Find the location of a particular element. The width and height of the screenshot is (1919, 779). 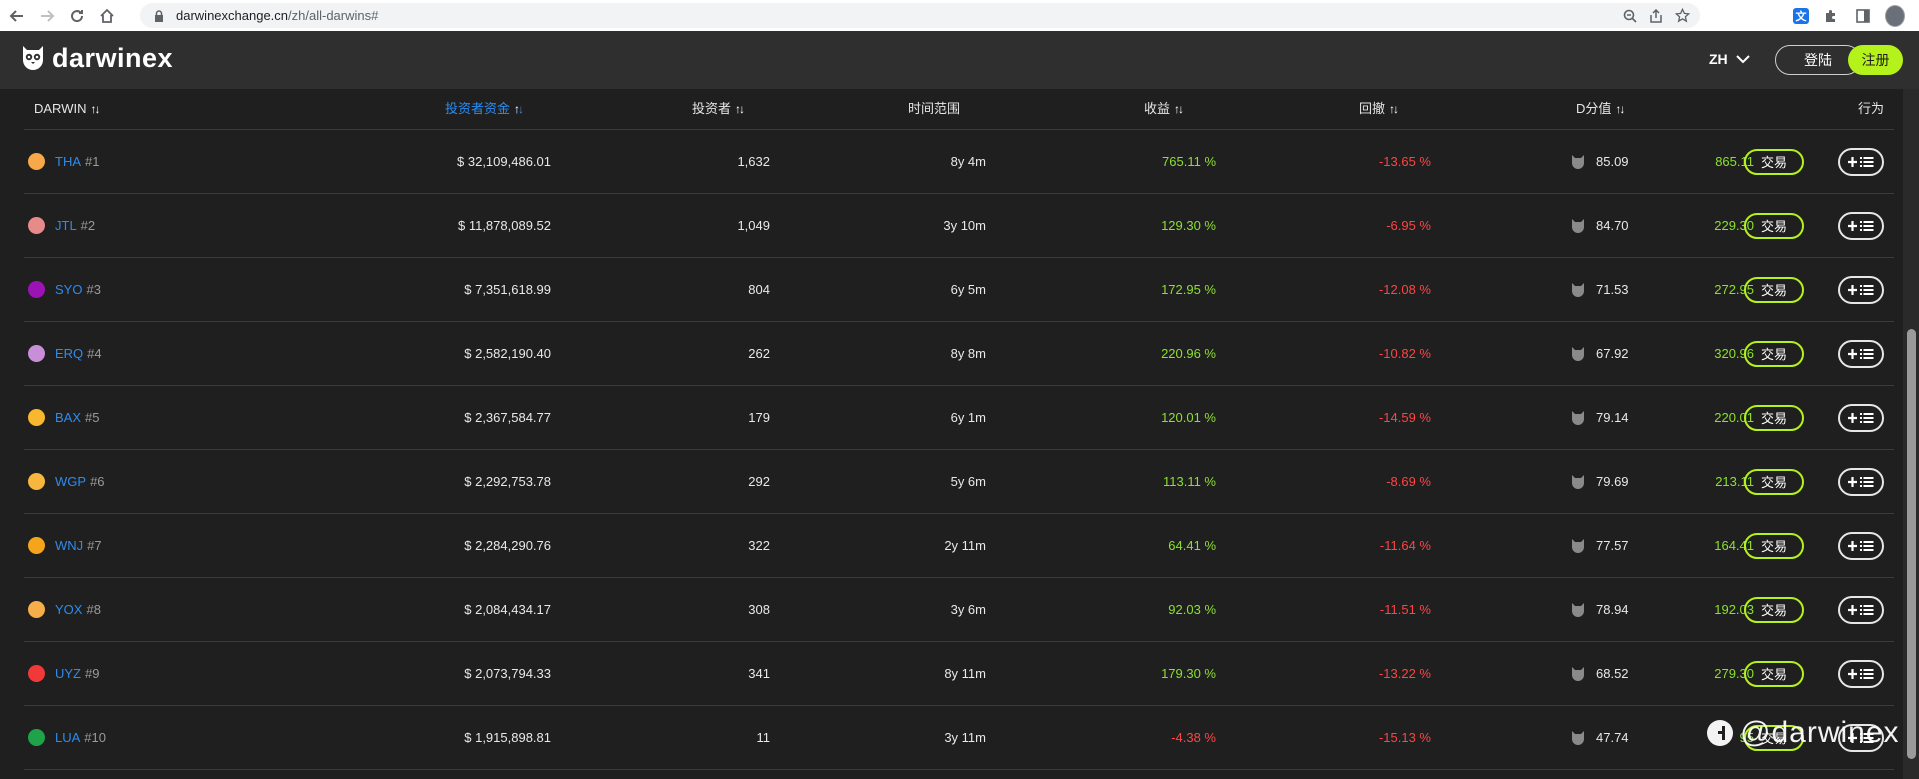

side-panel-icon is located at coordinates (1863, 16).